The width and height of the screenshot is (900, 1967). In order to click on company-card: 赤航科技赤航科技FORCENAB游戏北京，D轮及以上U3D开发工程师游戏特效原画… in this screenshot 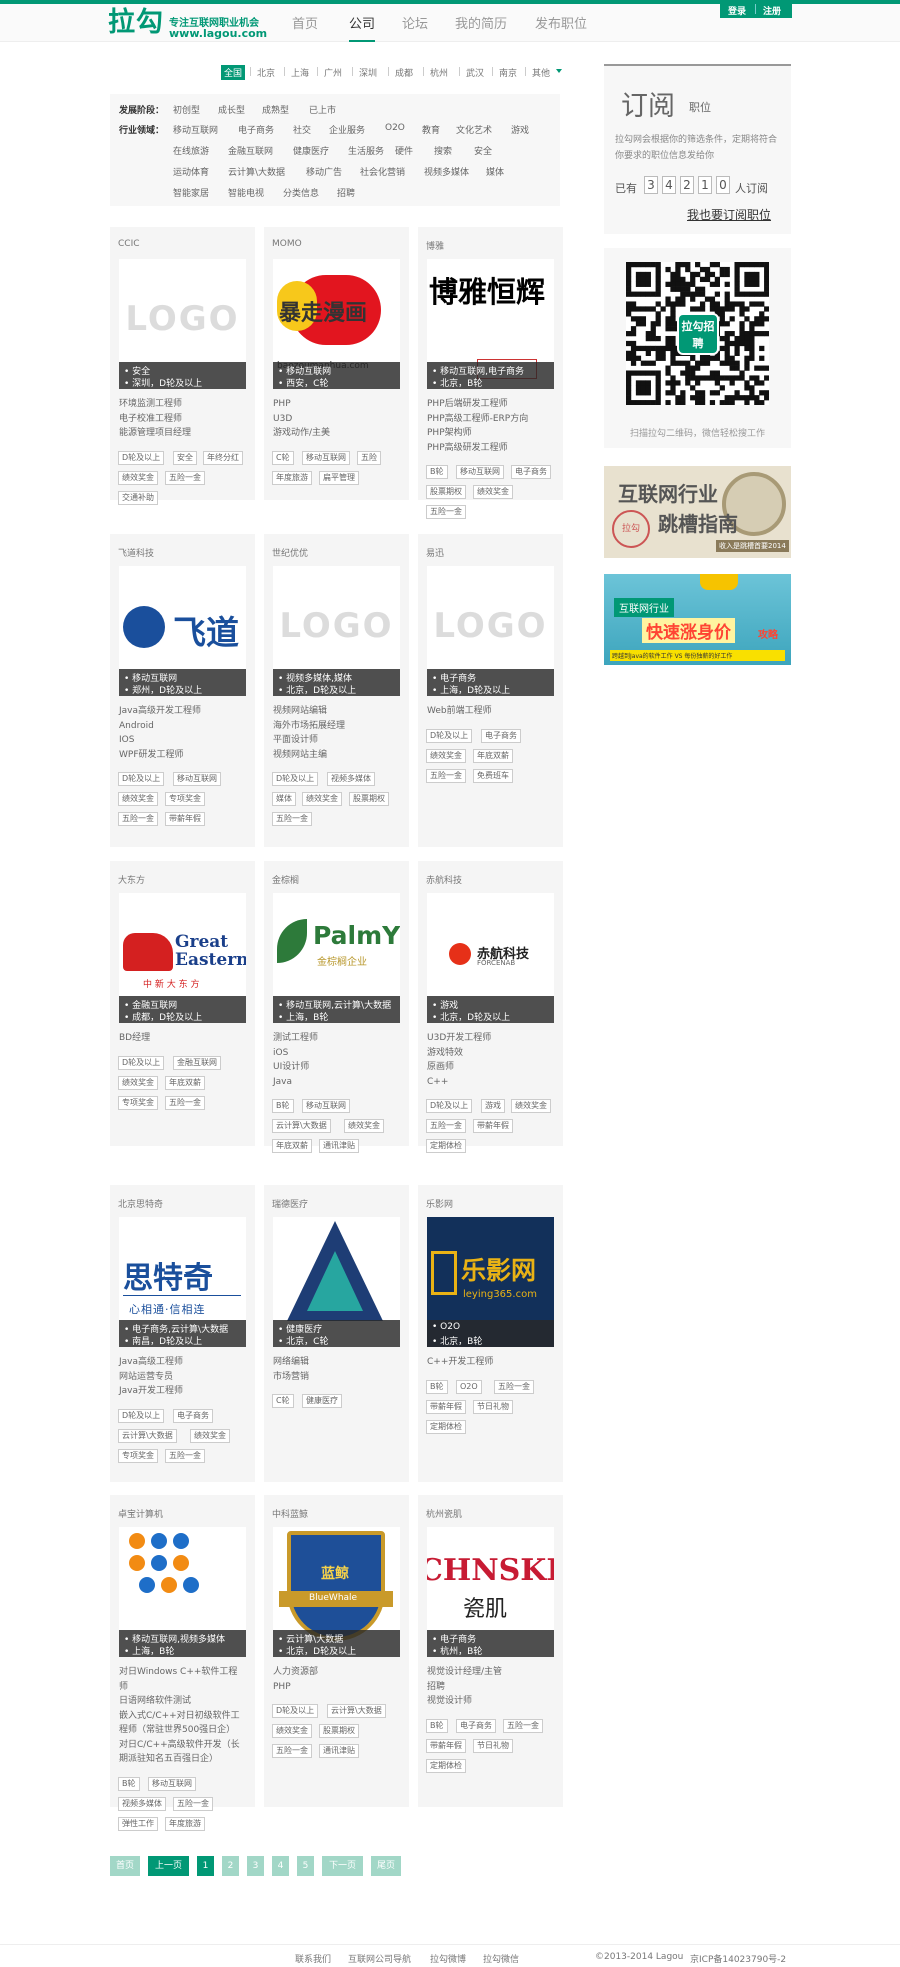, I will do `click(490, 1007)`.